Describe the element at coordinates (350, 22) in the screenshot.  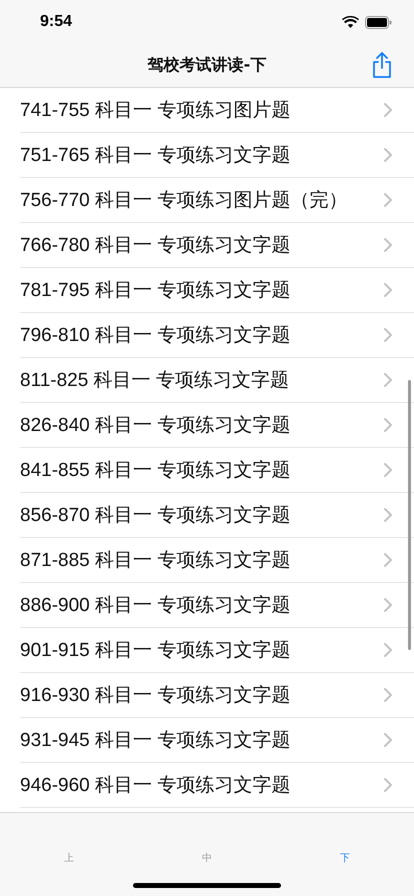
I see `wifi-icon` at that location.